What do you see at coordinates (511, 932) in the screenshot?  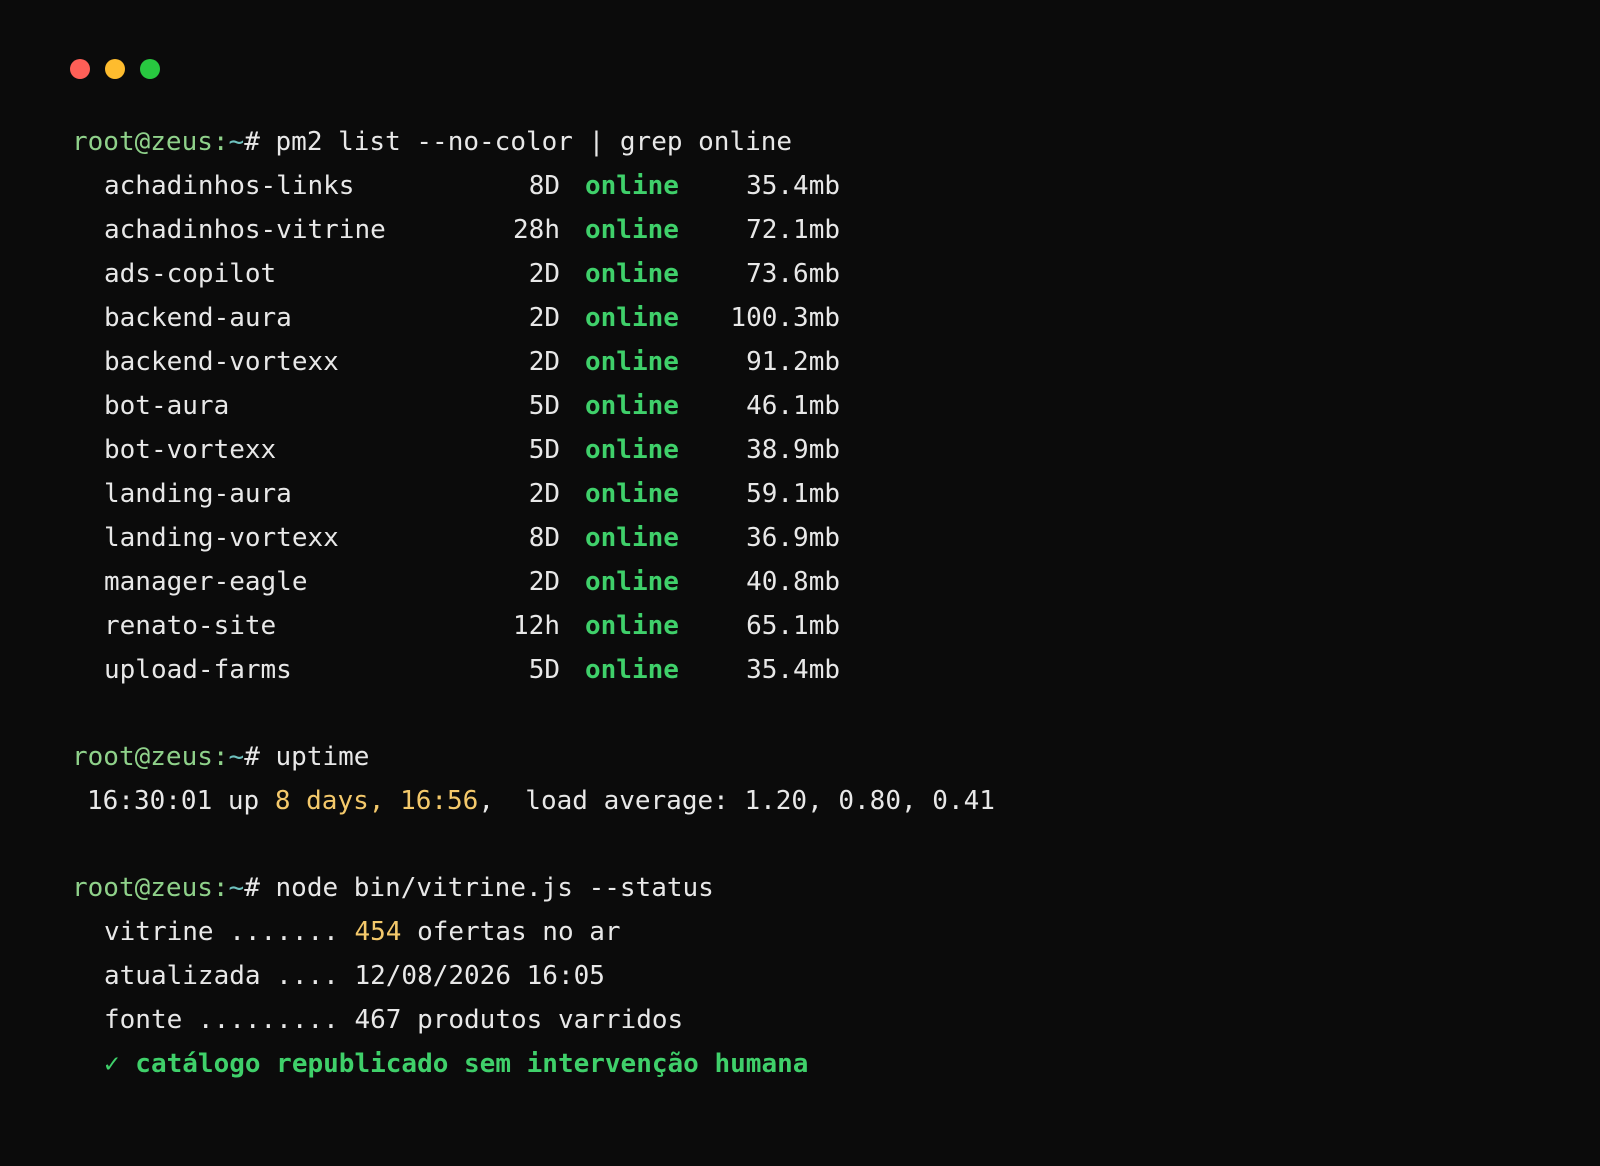 I see `vitrine-offer-suffix: ofertas no ar` at bounding box center [511, 932].